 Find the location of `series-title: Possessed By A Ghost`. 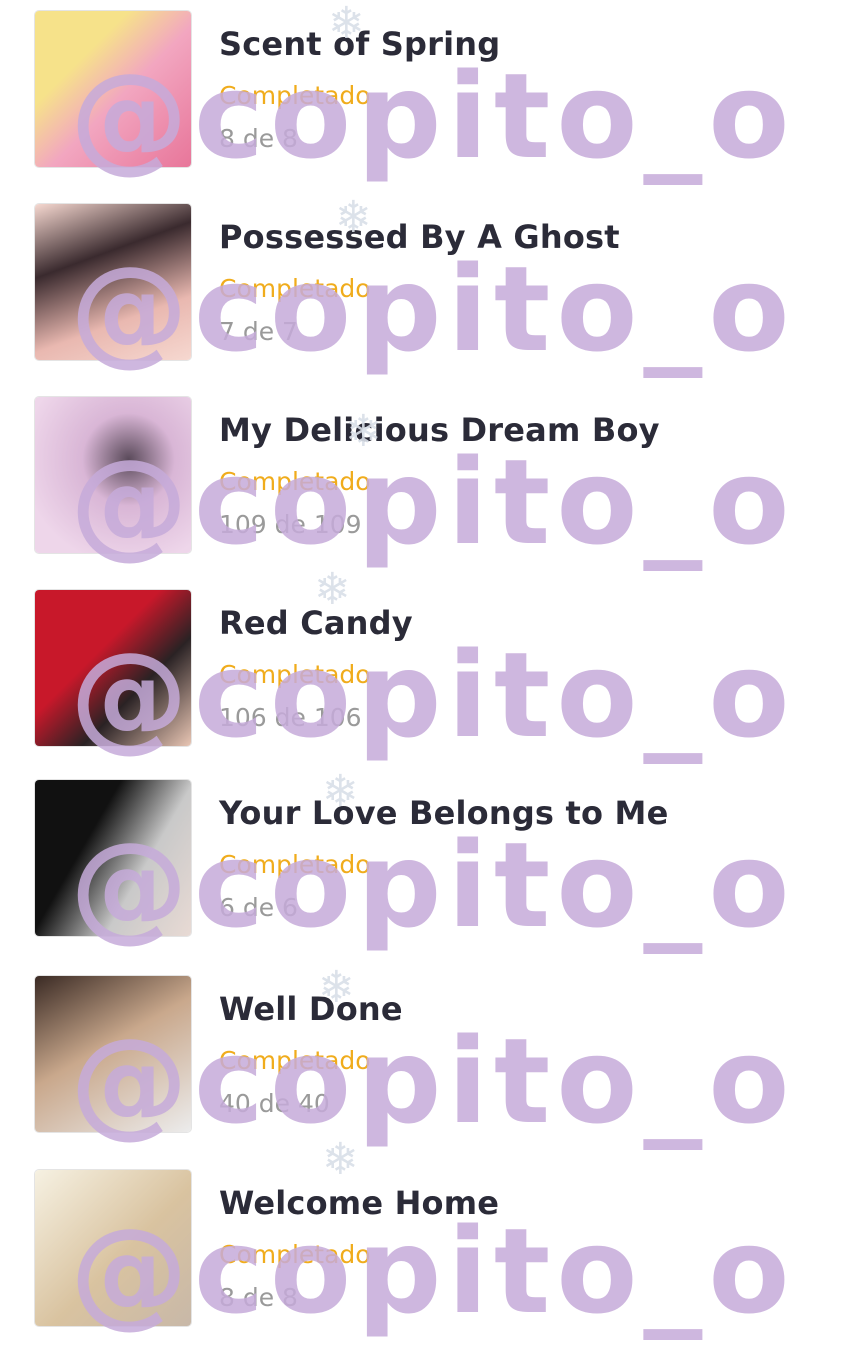

series-title: Possessed By A Ghost is located at coordinates (419, 237).